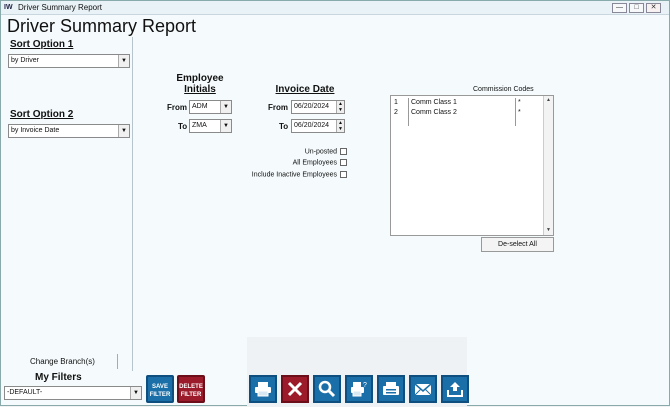 The width and height of the screenshot is (670, 407). Describe the element at coordinates (343, 162) in the screenshot. I see `all-employees-checkbox` at that location.